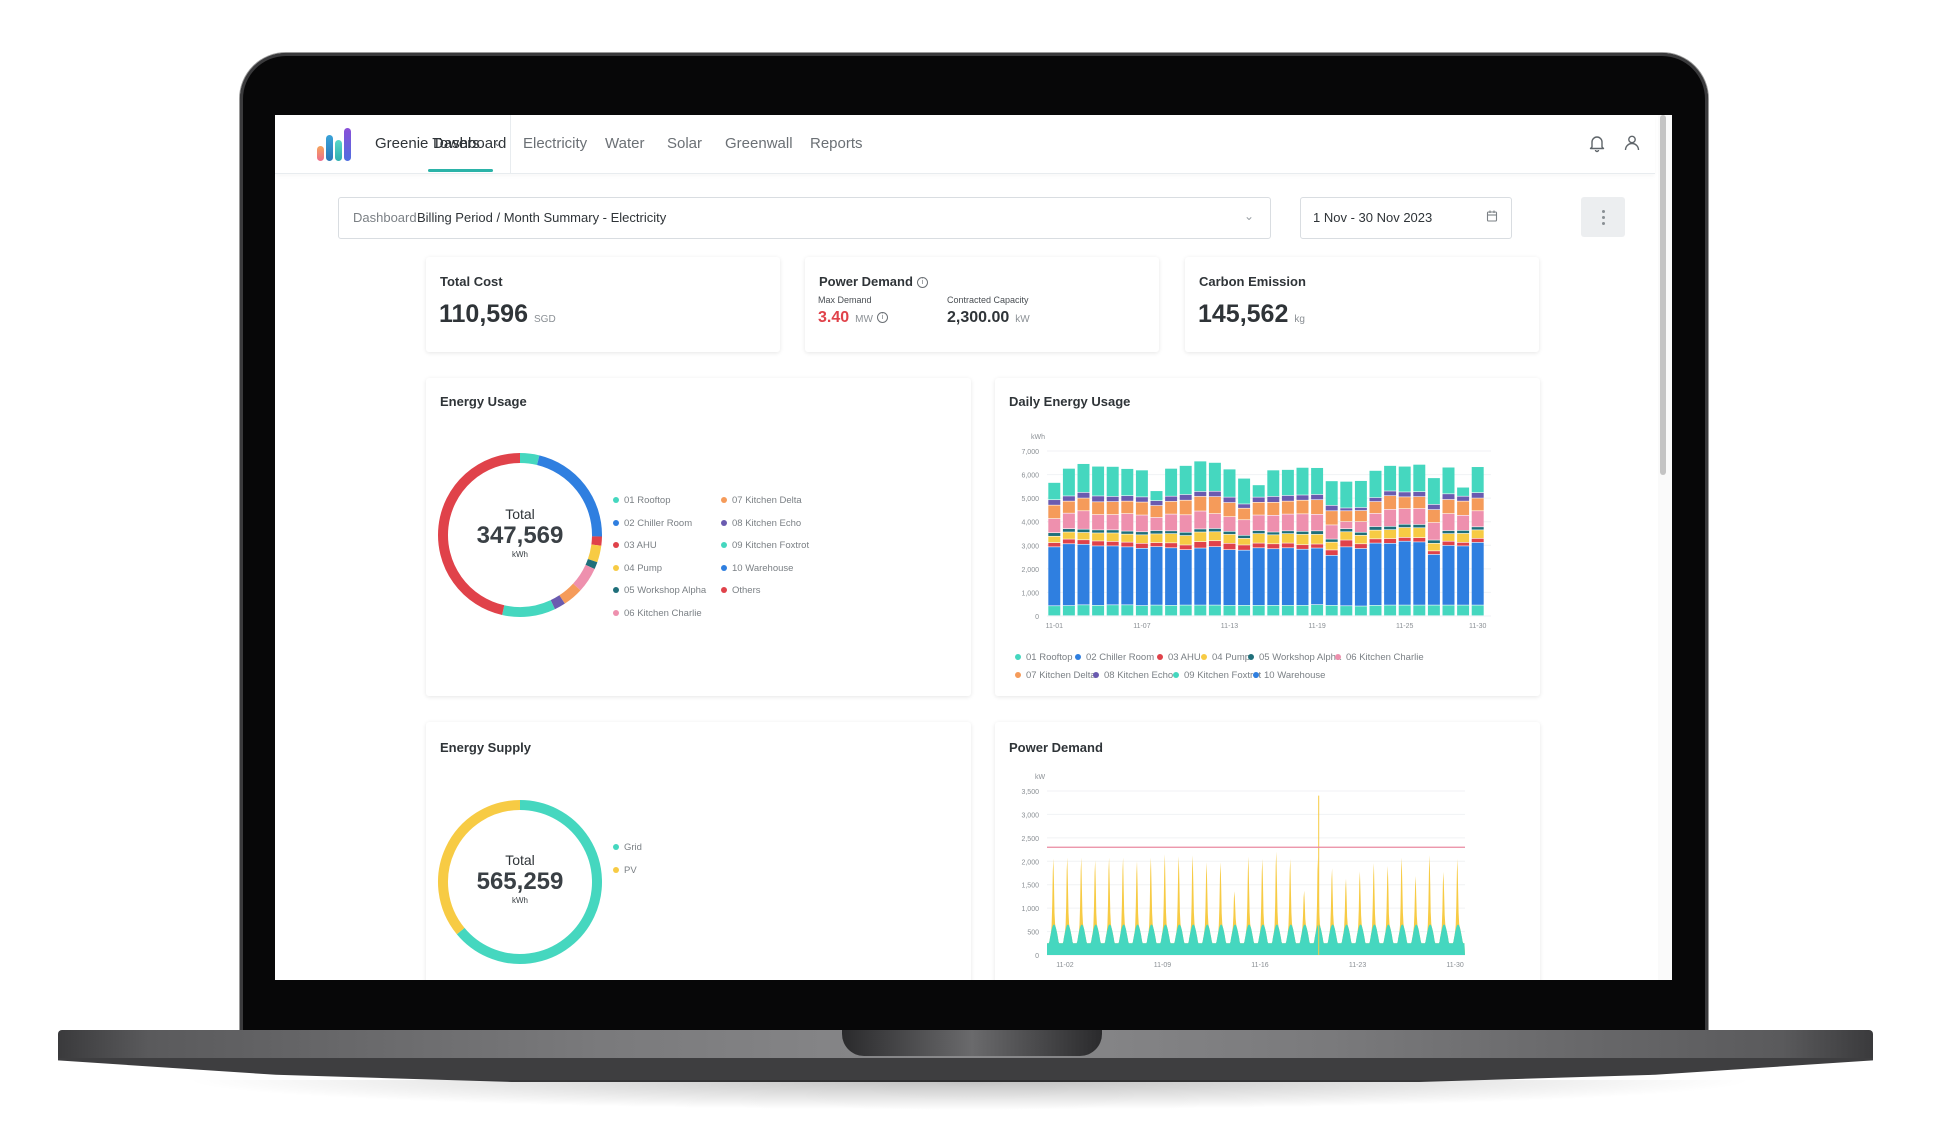 This screenshot has height=1133, width=1950. Describe the element at coordinates (1603, 217) in the screenshot. I see `more-options-button` at that location.